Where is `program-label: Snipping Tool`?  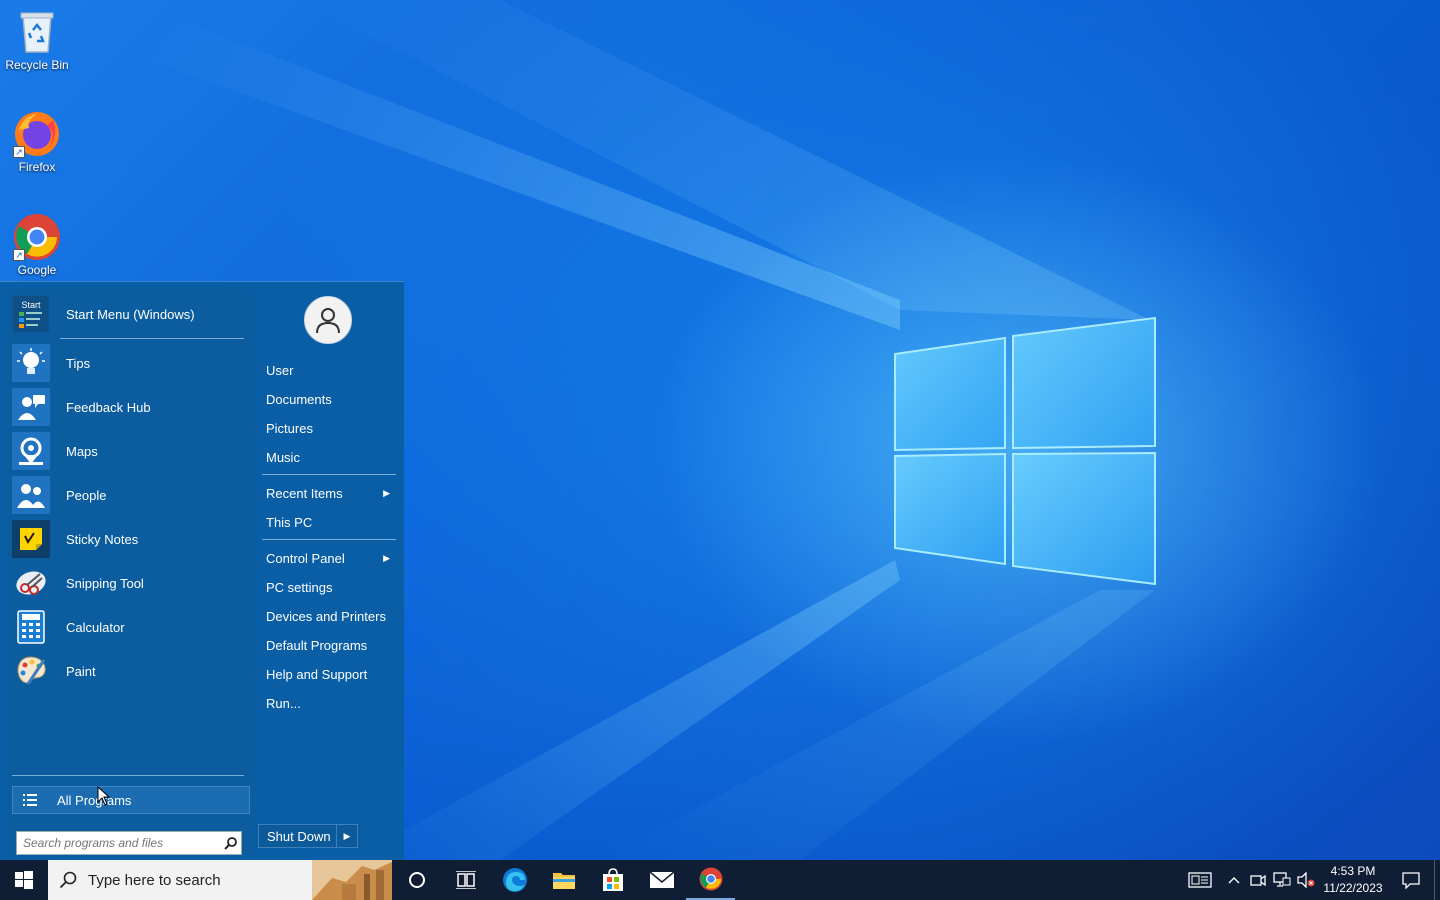 program-label: Snipping Tool is located at coordinates (105, 583).